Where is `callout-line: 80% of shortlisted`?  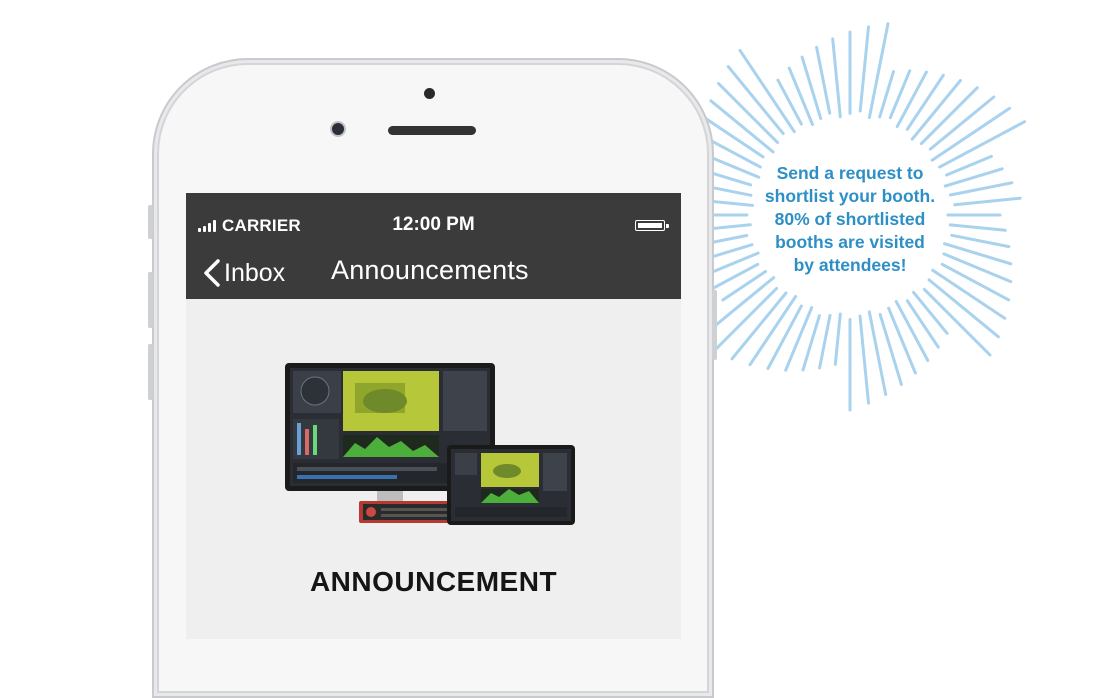 callout-line: 80% of shortlisted is located at coordinates (850, 219).